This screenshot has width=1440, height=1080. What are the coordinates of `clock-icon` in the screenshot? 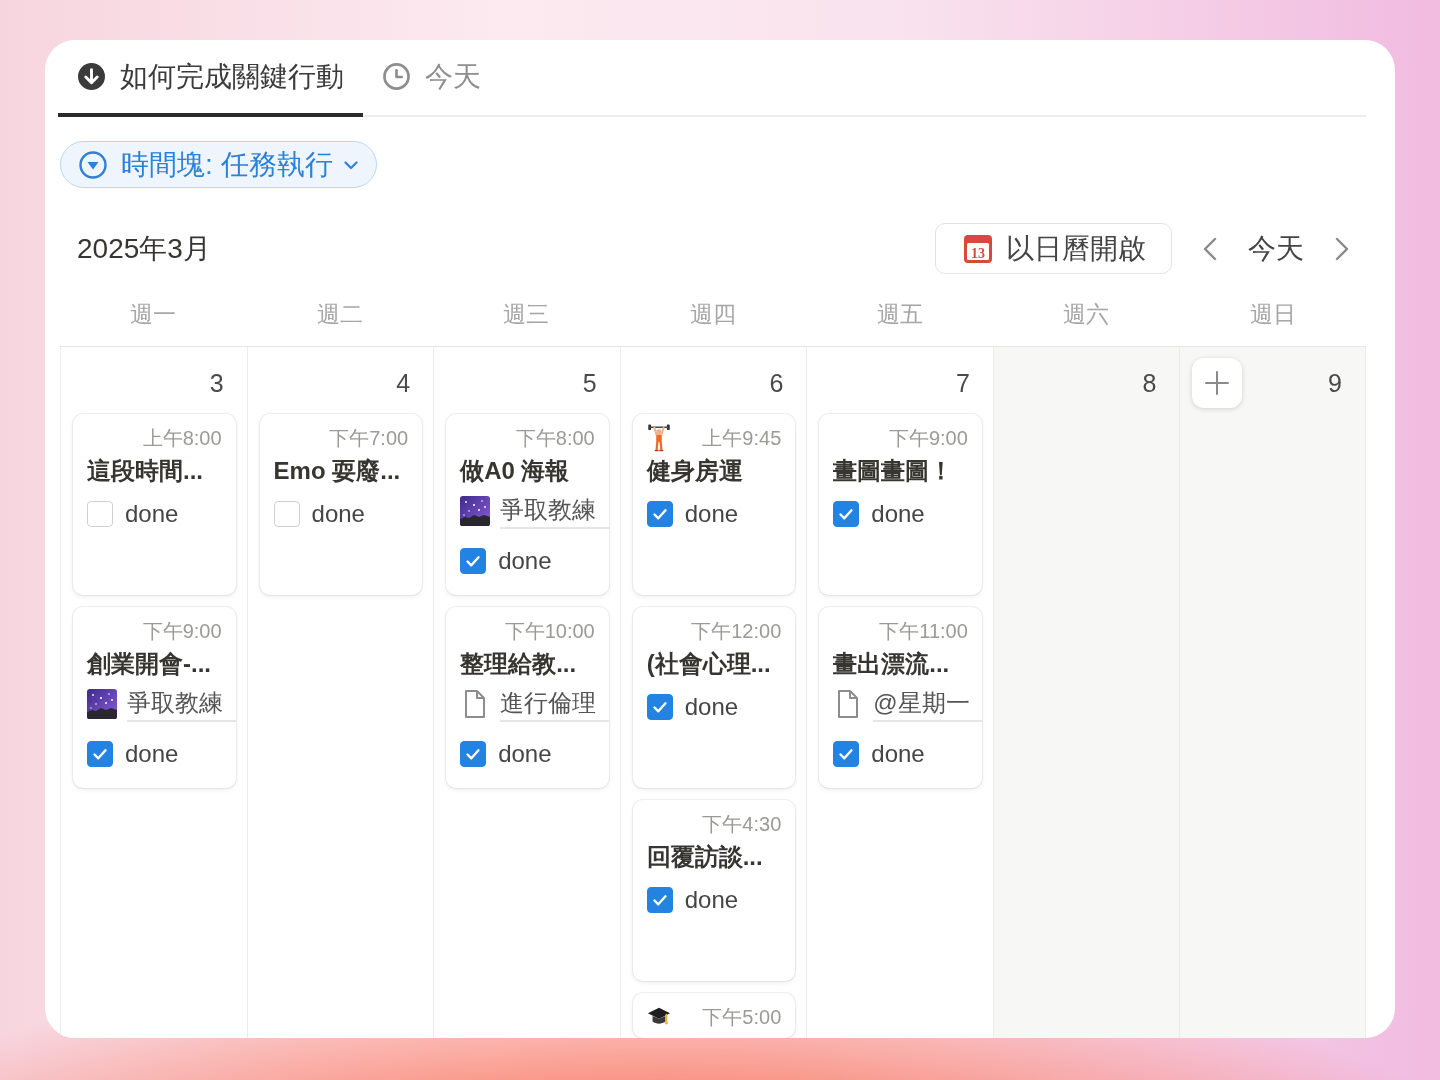 It's located at (396, 76).